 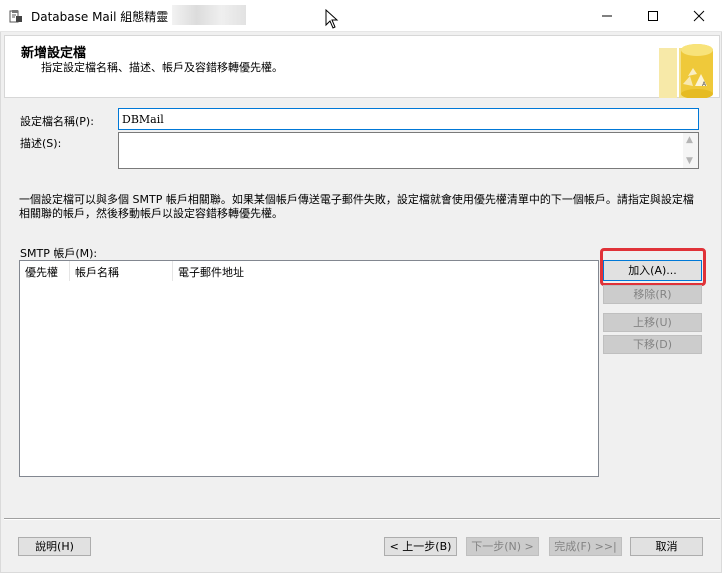 What do you see at coordinates (689, 161) in the screenshot?
I see `scroll-down-icon: ▼` at bounding box center [689, 161].